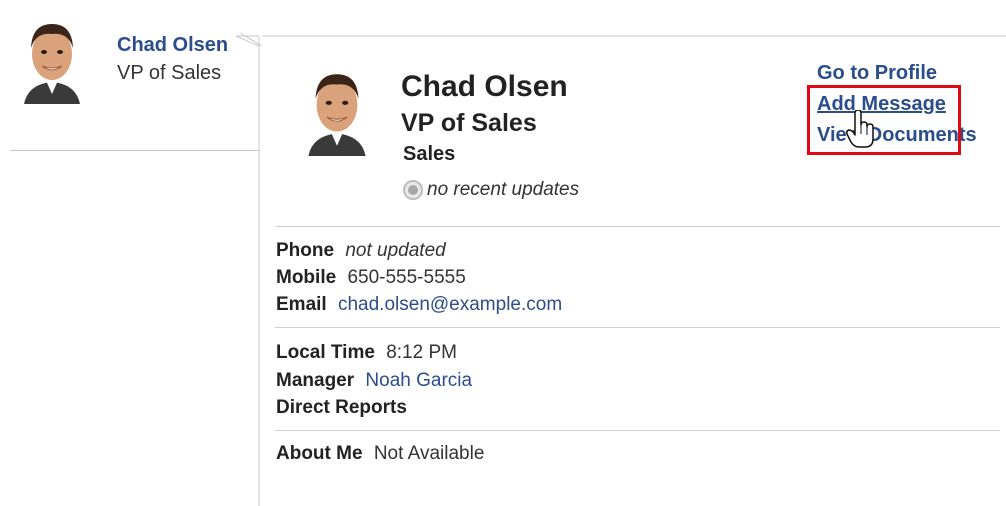 This screenshot has width=1006, height=506. I want to click on status-row: no recent updates, so click(491, 190).